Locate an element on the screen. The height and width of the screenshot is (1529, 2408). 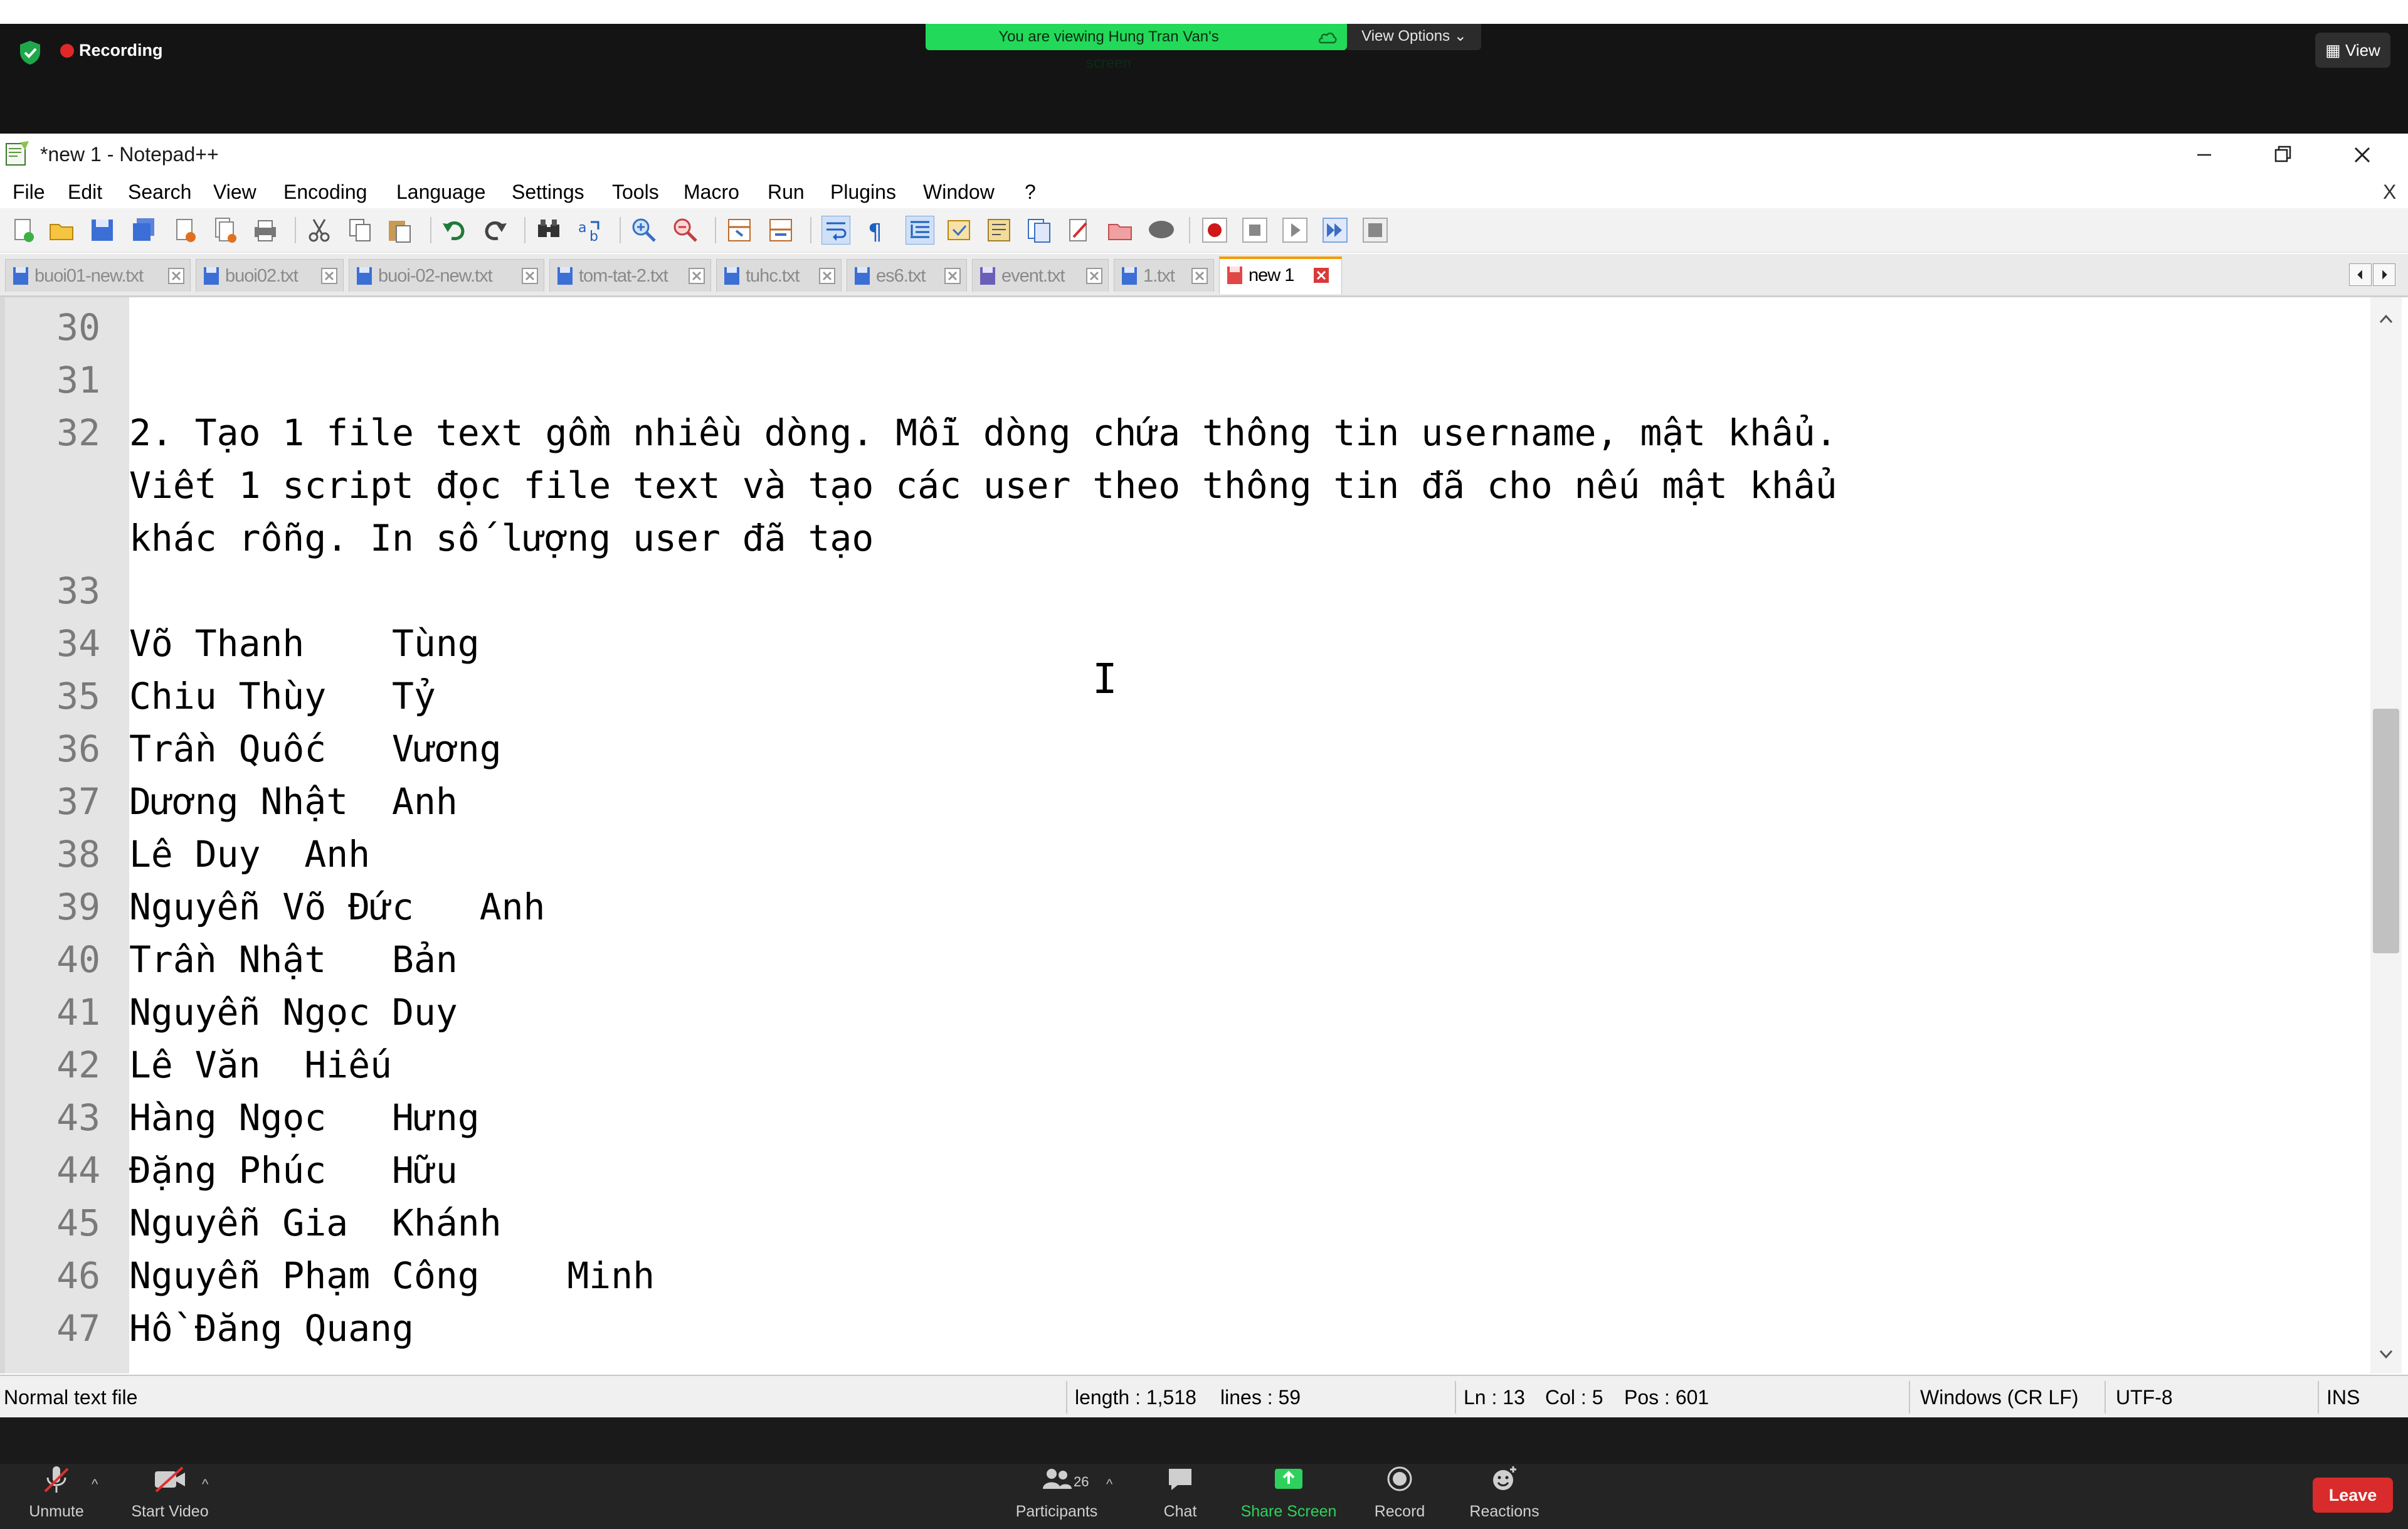
folder-workspace-icon is located at coordinates (1079, 230).